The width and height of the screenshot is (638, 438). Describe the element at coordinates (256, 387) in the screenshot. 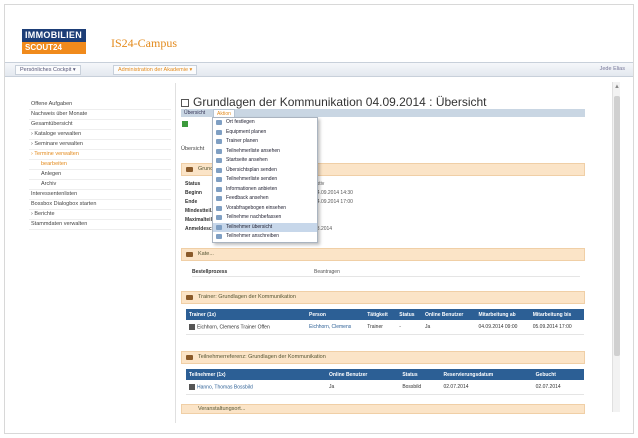

I see `table-cell: Hanno, Thomas Bossbild` at that location.